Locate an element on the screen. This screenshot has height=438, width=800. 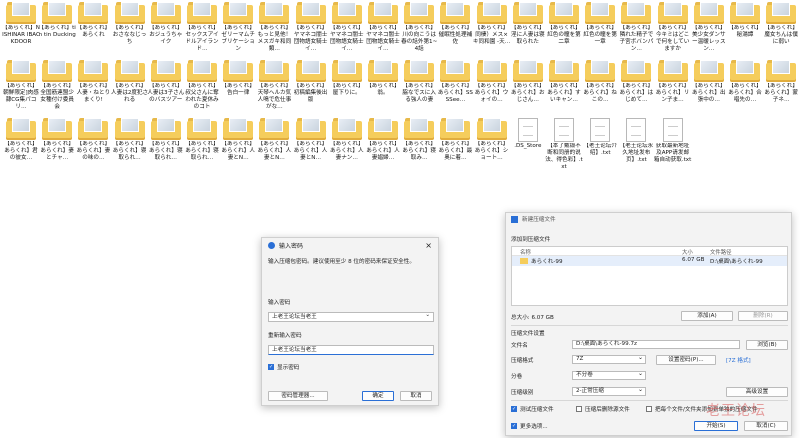
filename-input: D:\桌面\あらくれ-99.7z is located at coordinates (656, 344).